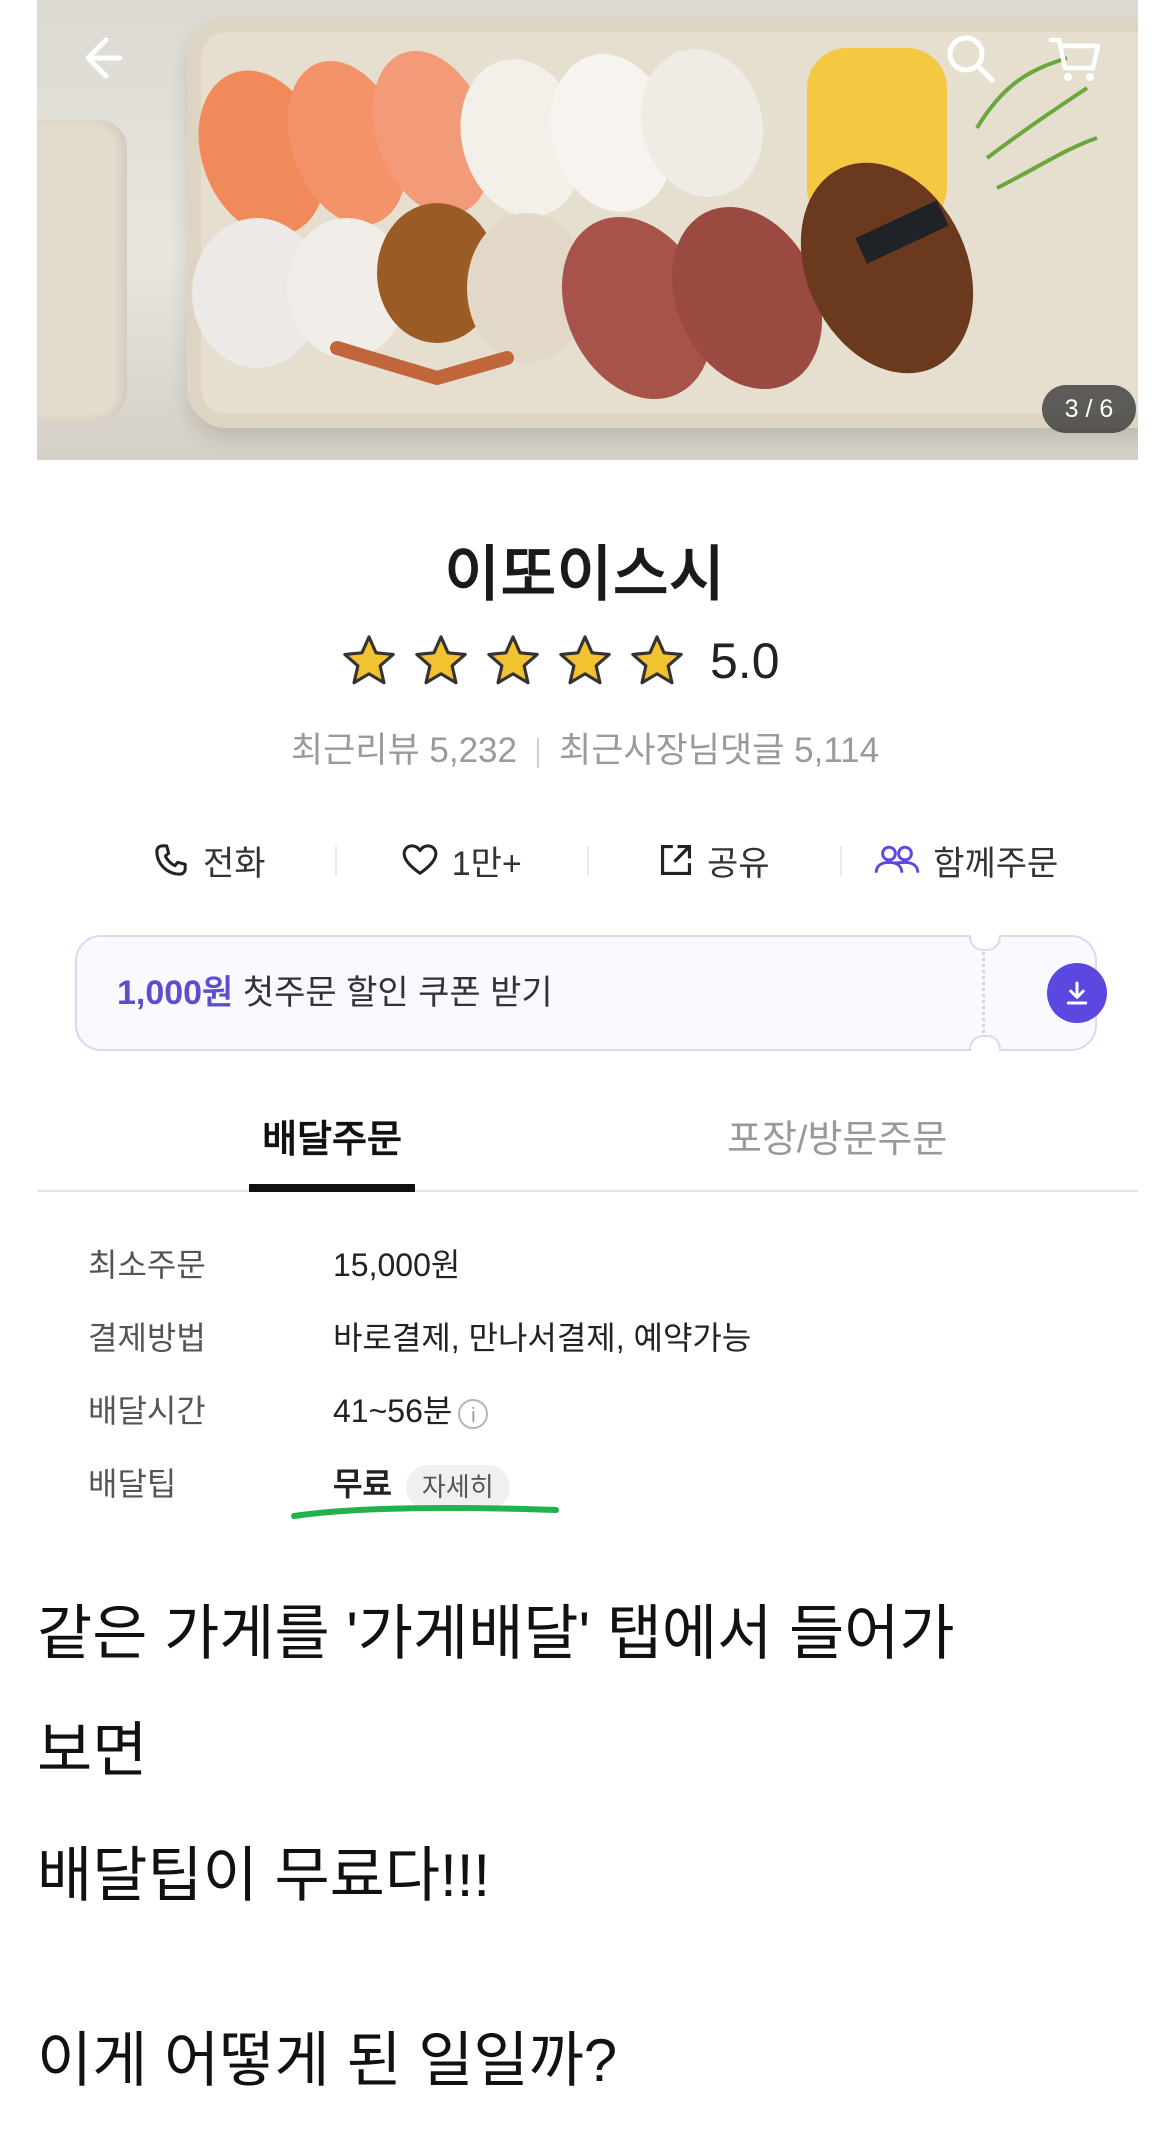  I want to click on rating-row: 5.0, so click(560, 661).